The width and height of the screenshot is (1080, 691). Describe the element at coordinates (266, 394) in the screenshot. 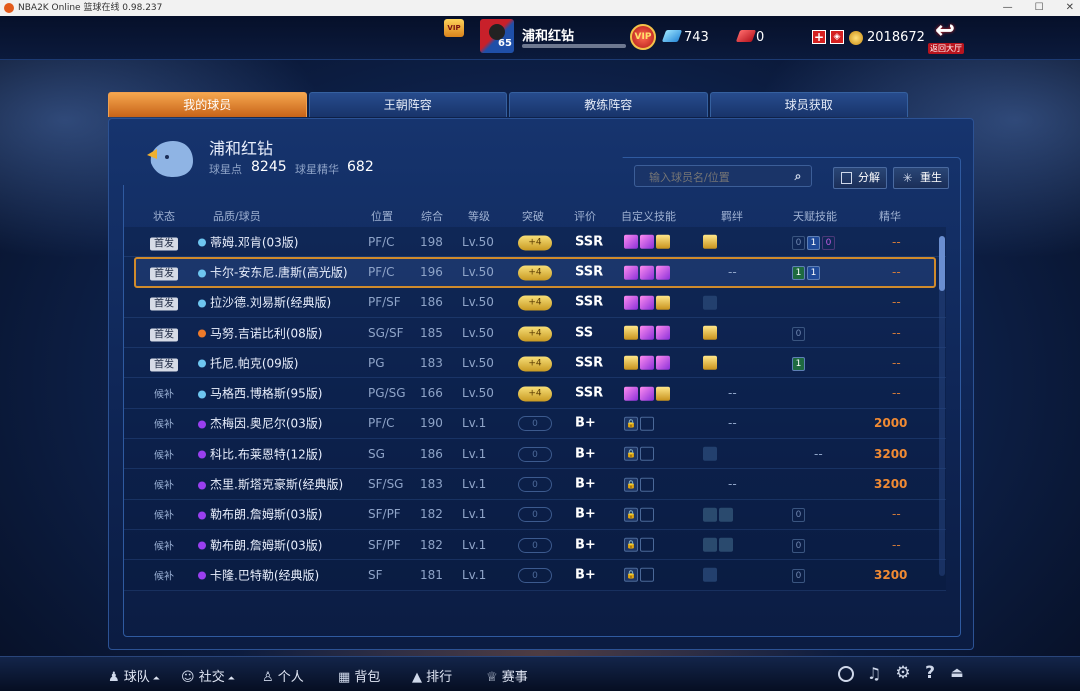

I see `player-name: 马格西.博格斯(95版)` at that location.